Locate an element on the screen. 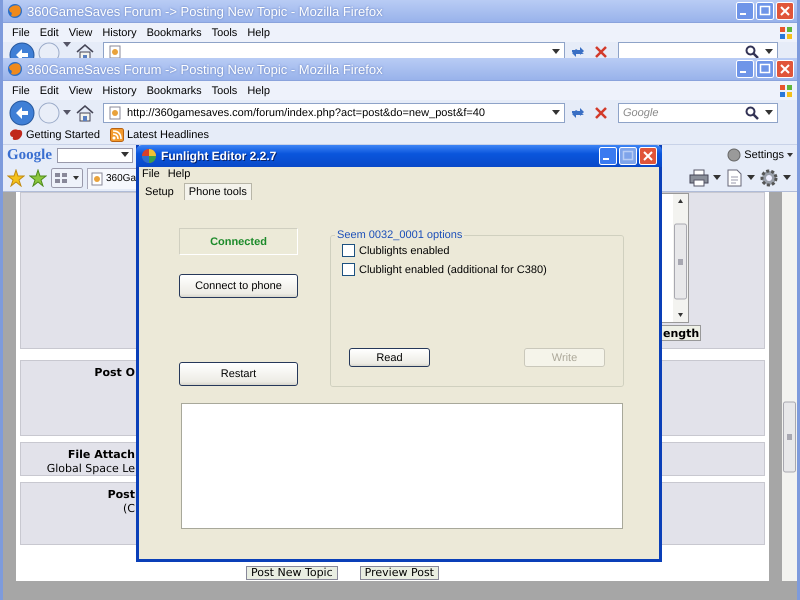 The width and height of the screenshot is (800, 600). address-text: http://360gamesaves.com/forum/index.php?act=post&do=new_post&f=40 is located at coordinates (306, 113).